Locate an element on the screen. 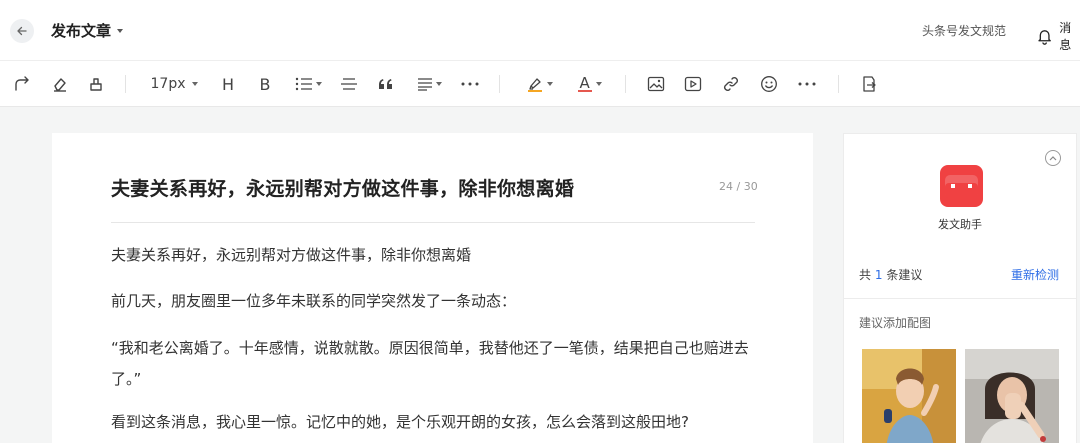 Image resolution: width=1080 pixels, height=443 pixels. list-button is located at coordinates (308, 84).